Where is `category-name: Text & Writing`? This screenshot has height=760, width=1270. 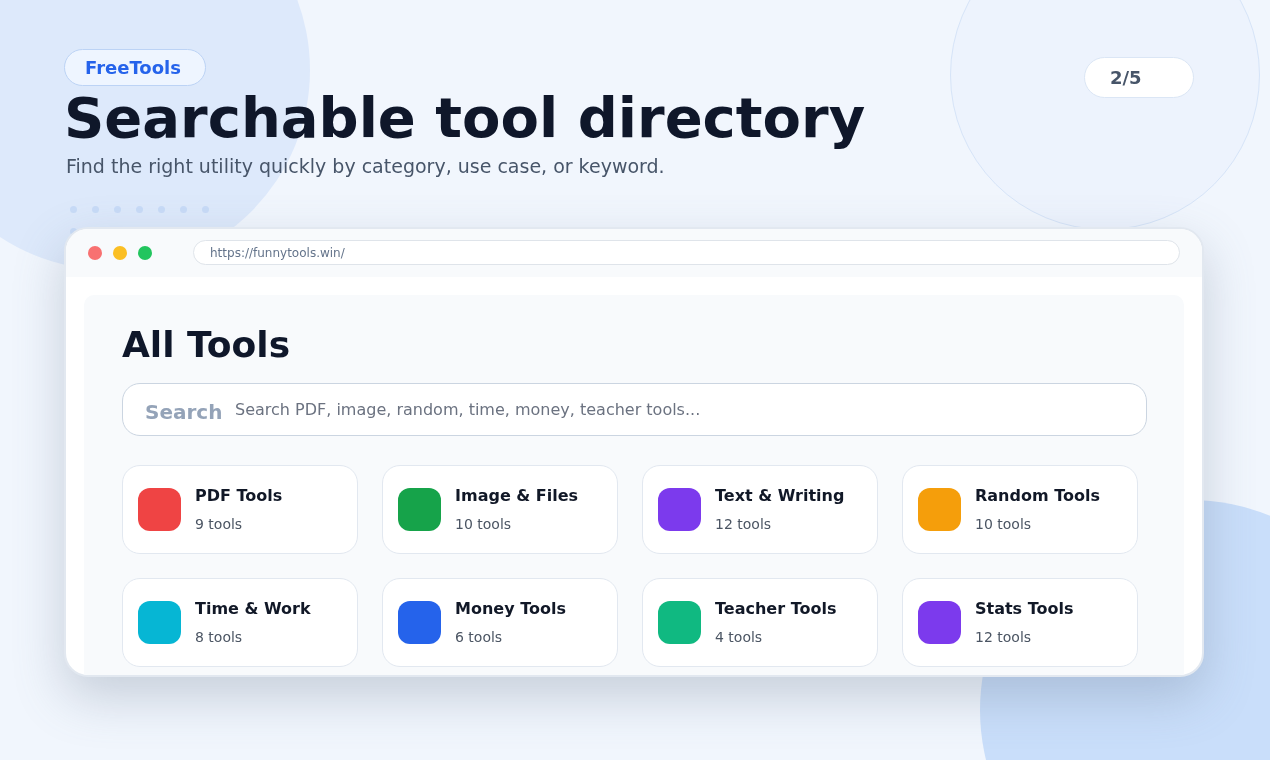
category-name: Text & Writing is located at coordinates (780, 495).